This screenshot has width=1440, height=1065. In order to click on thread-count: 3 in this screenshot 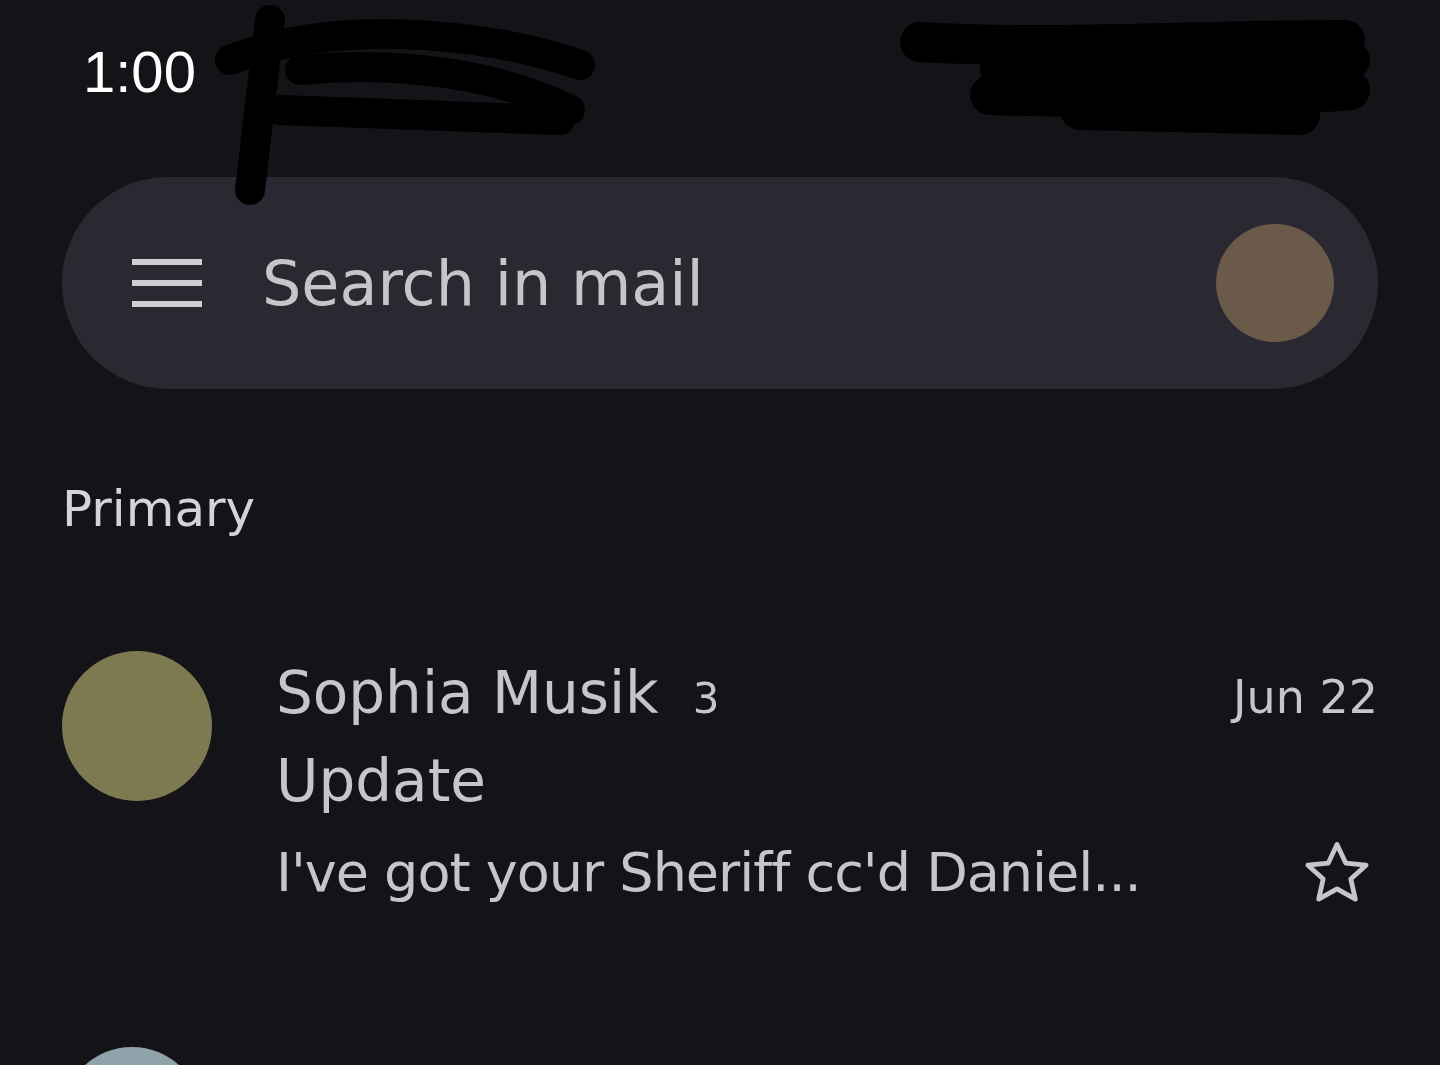, I will do `click(706, 698)`.